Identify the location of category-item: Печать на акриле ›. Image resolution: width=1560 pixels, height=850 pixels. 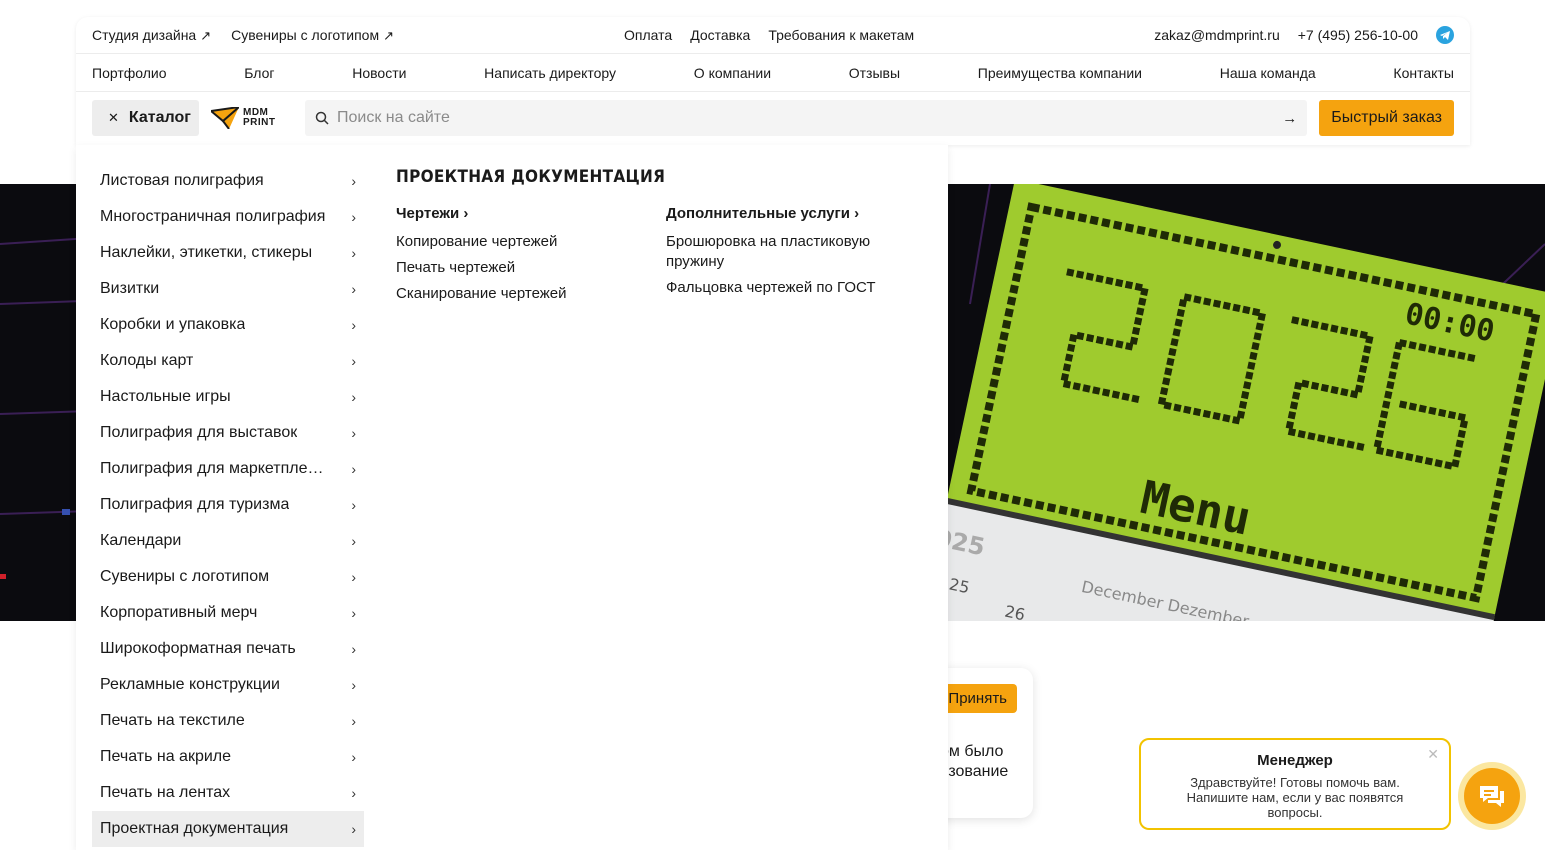
(228, 757).